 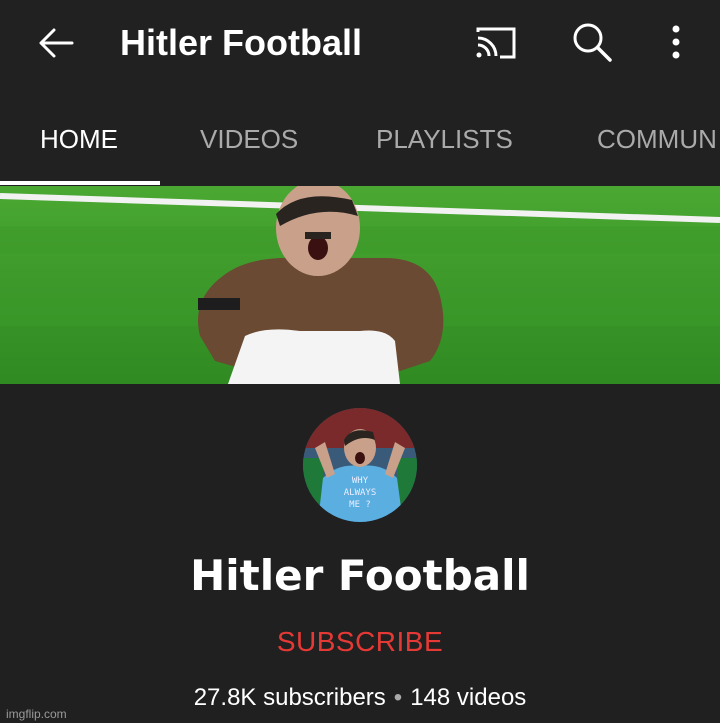 What do you see at coordinates (360, 481) in the screenshot?
I see `shirt-text-line-1: WHY` at bounding box center [360, 481].